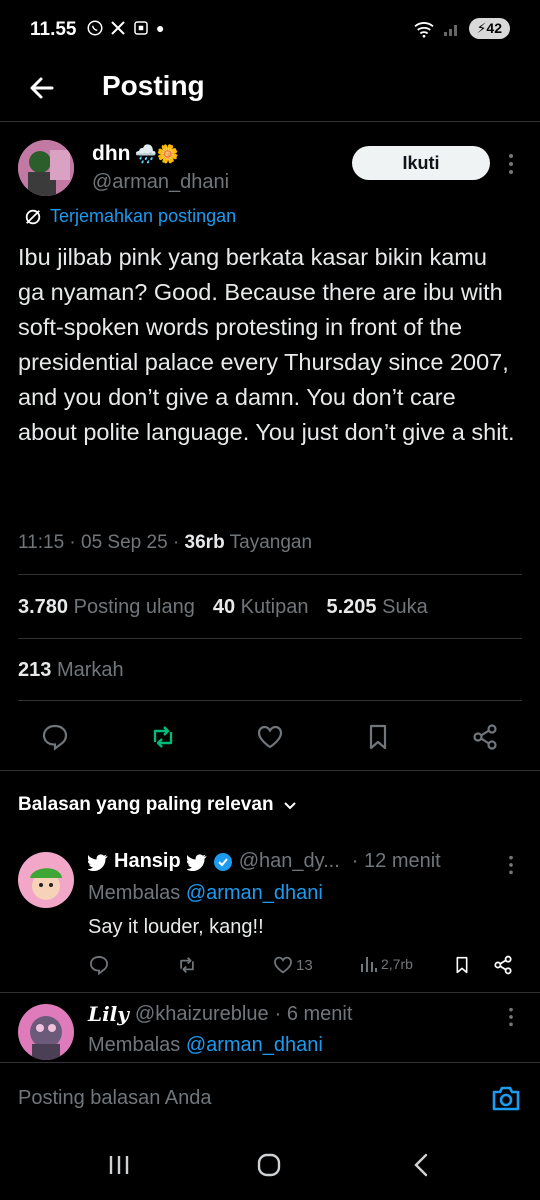  Describe the element at coordinates (53, 29) in the screenshot. I see `status-time: 11.55` at that location.